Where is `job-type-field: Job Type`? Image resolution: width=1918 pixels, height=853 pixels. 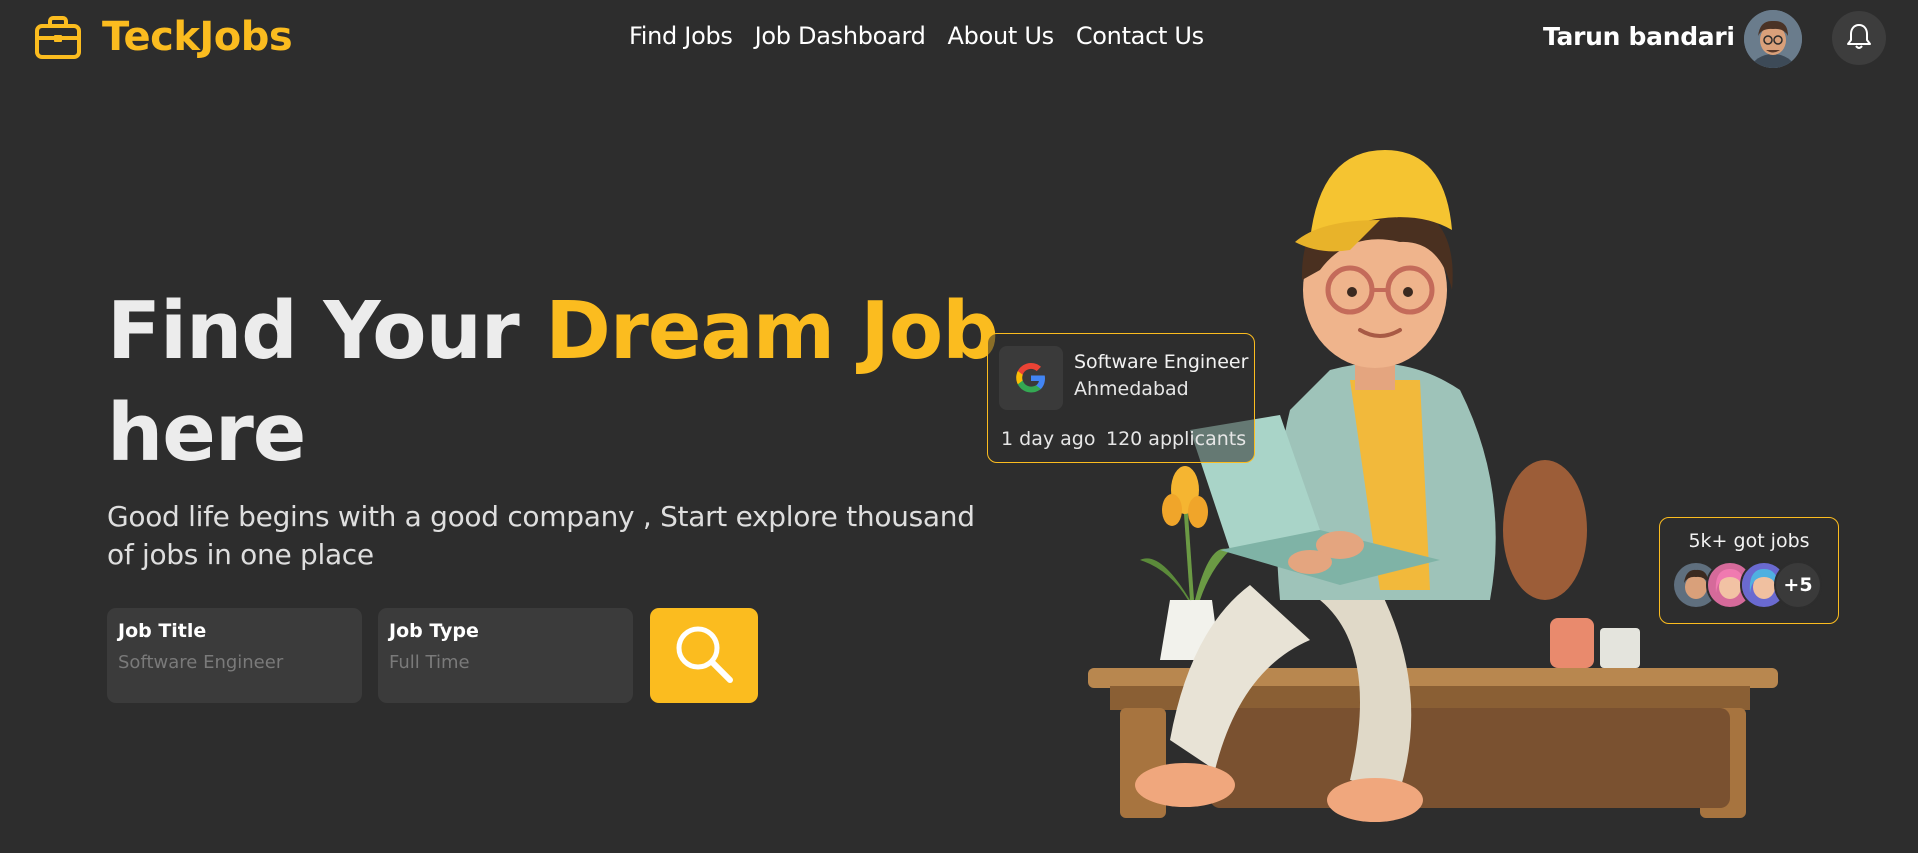
job-type-field: Job Type is located at coordinates (505, 655).